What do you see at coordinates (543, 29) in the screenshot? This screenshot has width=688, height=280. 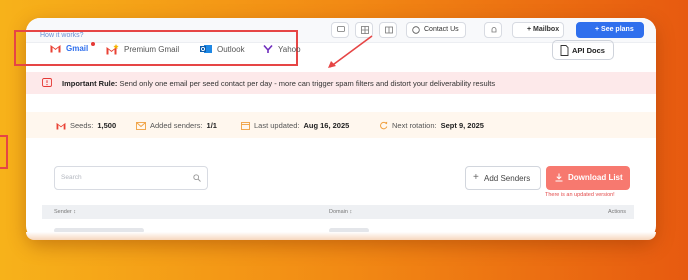 I see `add-mailbox-label: + Mailbox` at bounding box center [543, 29].